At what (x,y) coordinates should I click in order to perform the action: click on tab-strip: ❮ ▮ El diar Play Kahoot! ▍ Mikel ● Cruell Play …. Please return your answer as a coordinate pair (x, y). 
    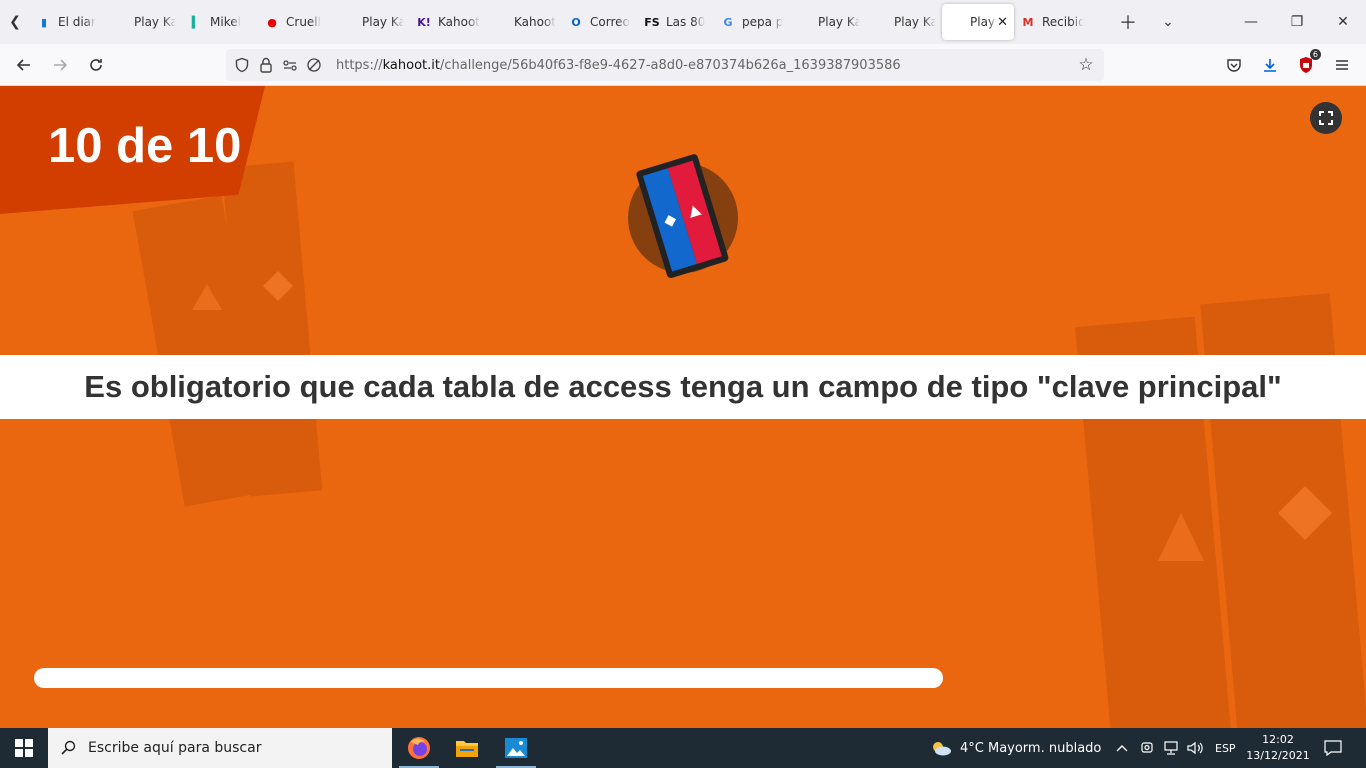
    Looking at the image, I should click on (683, 22).